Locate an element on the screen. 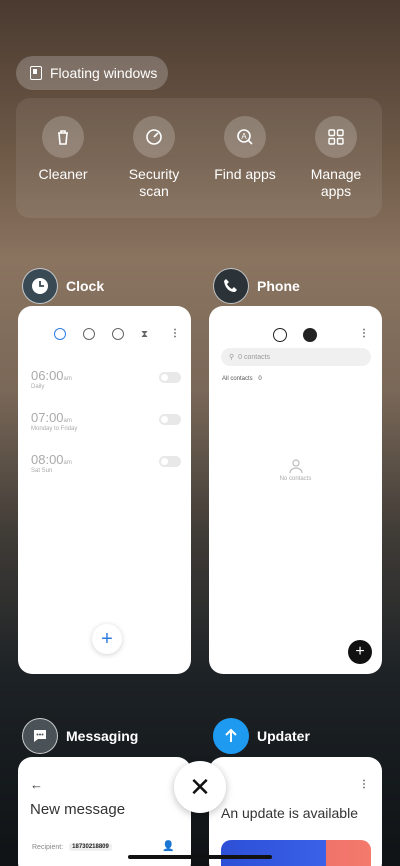 This screenshot has height=866, width=400. floating-windows-button: Floating windows is located at coordinates (92, 73).